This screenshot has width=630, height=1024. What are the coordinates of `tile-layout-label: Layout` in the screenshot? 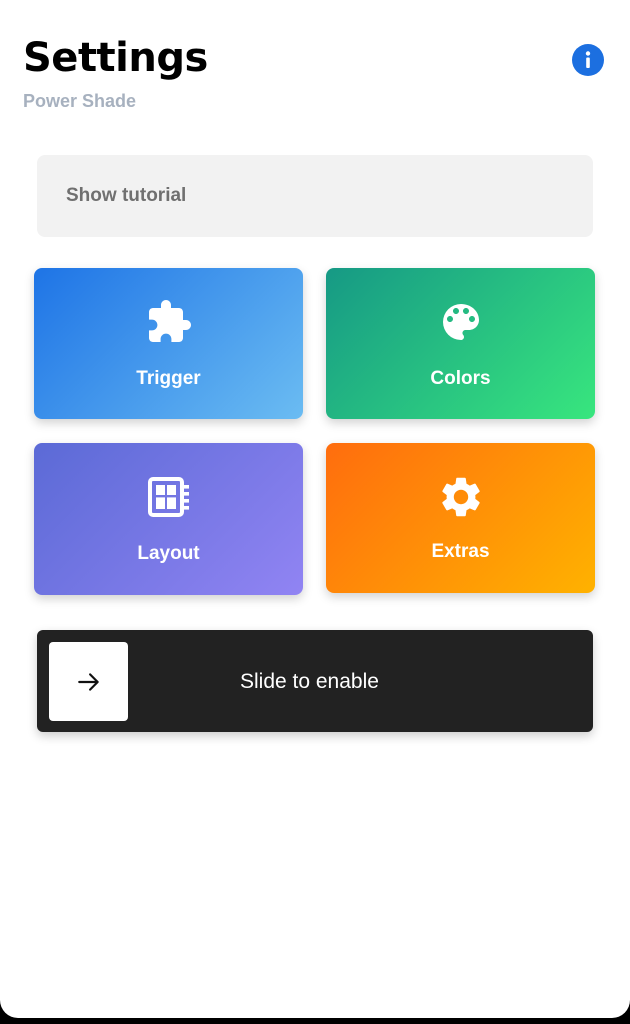 It's located at (168, 553).